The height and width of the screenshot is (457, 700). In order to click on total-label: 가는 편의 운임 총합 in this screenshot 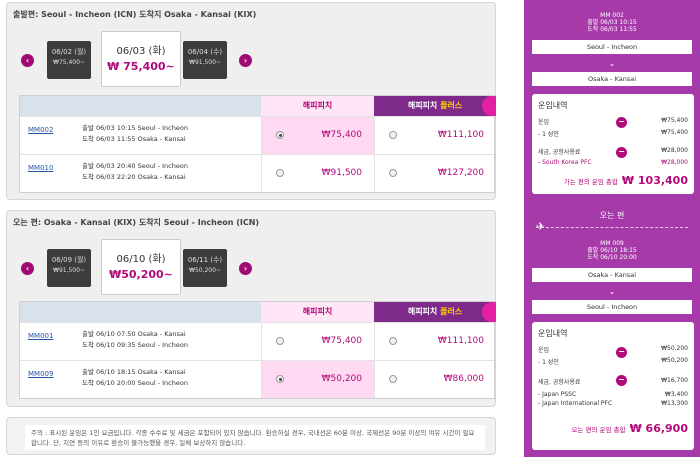, I will do `click(590, 182)`.